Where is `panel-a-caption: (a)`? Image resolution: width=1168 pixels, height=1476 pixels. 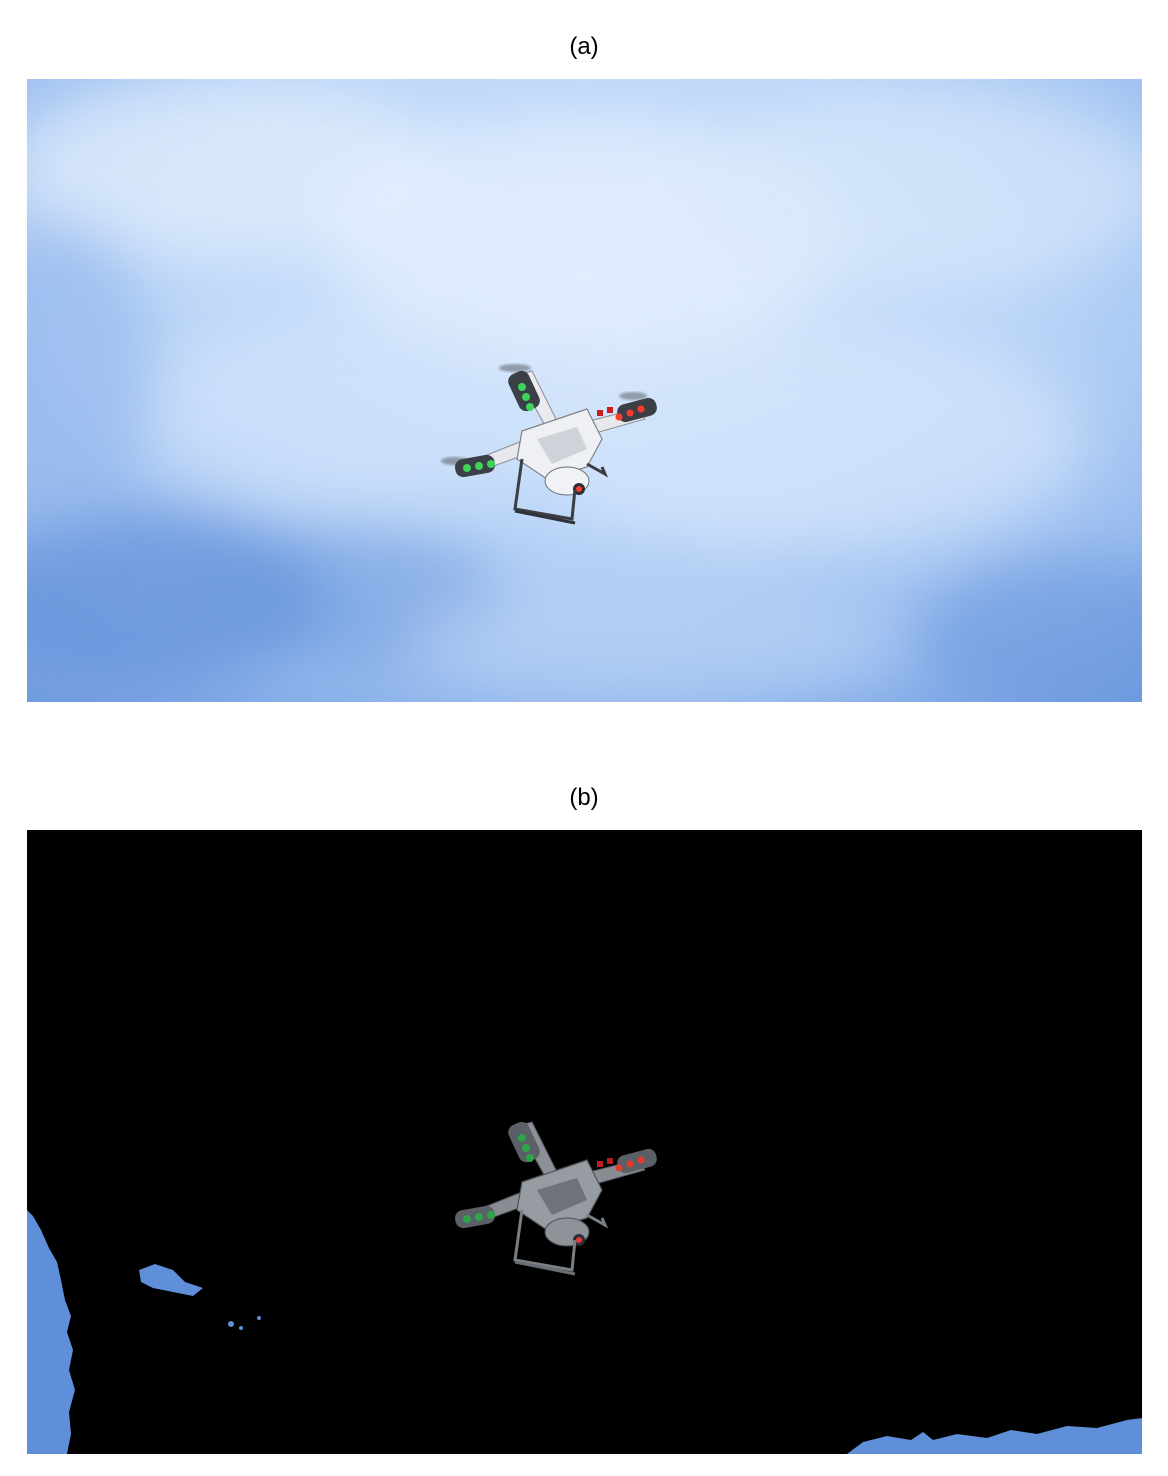 panel-a-caption: (a) is located at coordinates (584, 46).